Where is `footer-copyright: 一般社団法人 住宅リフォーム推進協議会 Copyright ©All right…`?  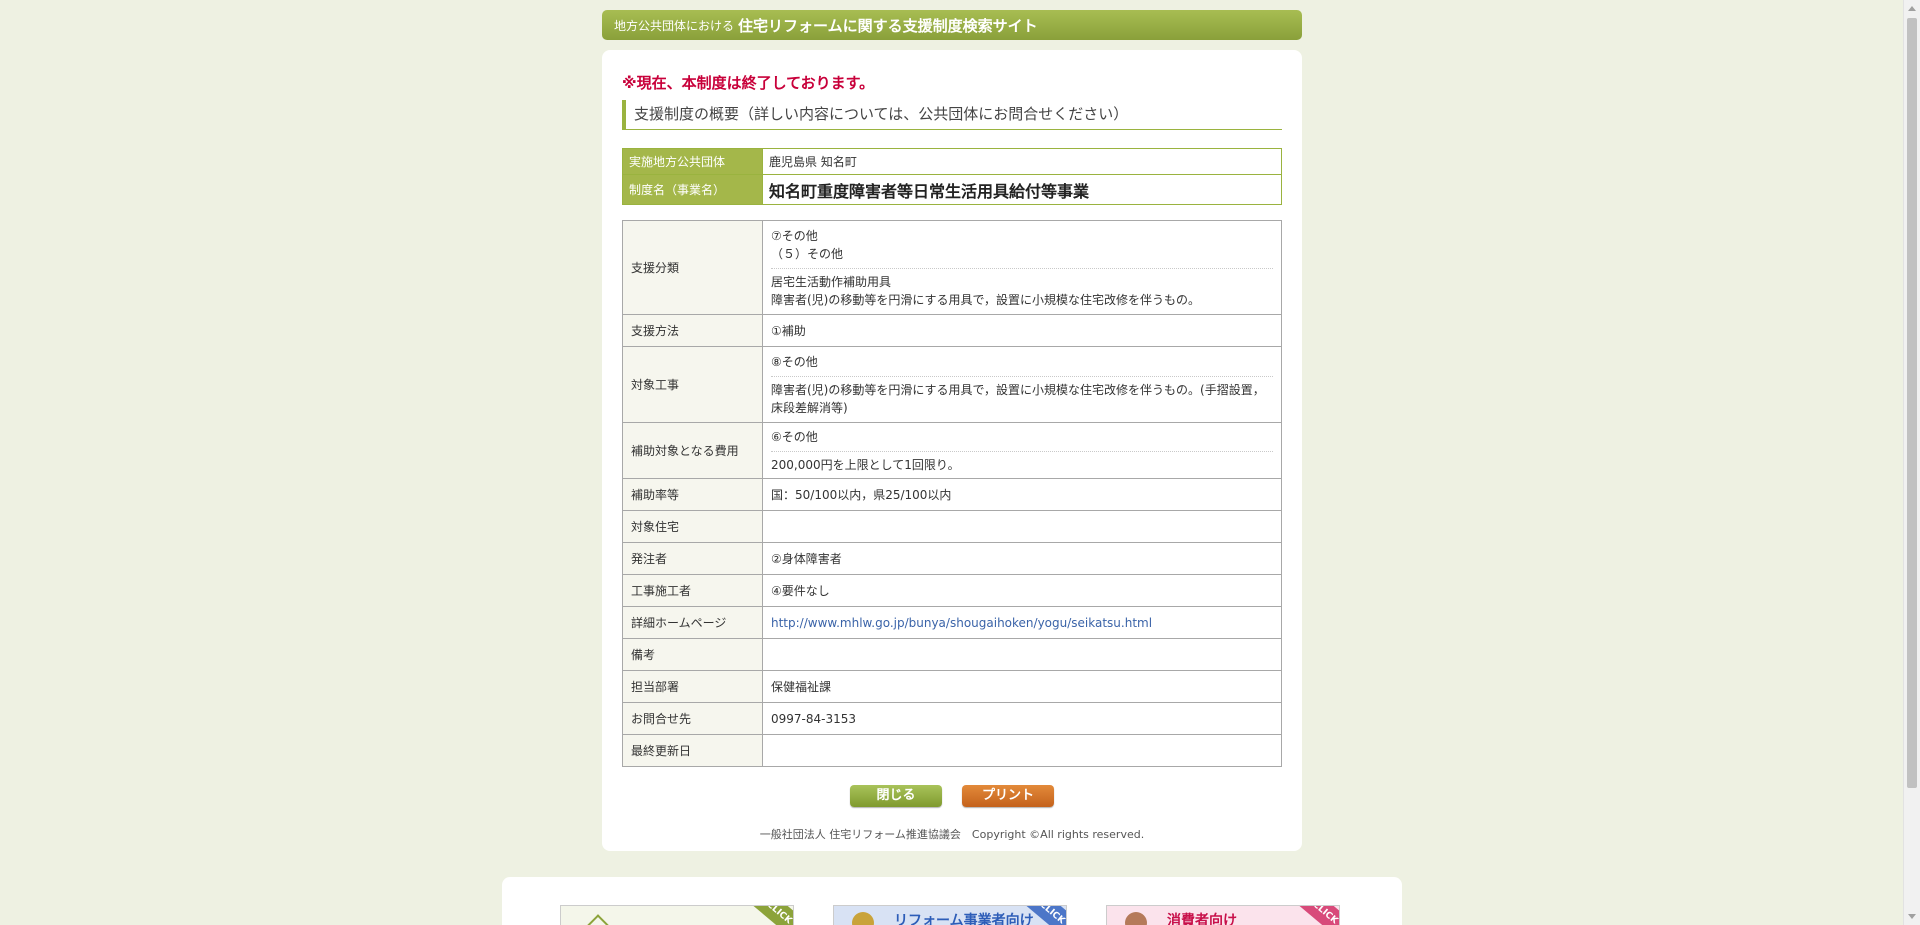 footer-copyright: 一般社団法人 住宅リフォーム推進協議会 Copyright ©All right… is located at coordinates (952, 834).